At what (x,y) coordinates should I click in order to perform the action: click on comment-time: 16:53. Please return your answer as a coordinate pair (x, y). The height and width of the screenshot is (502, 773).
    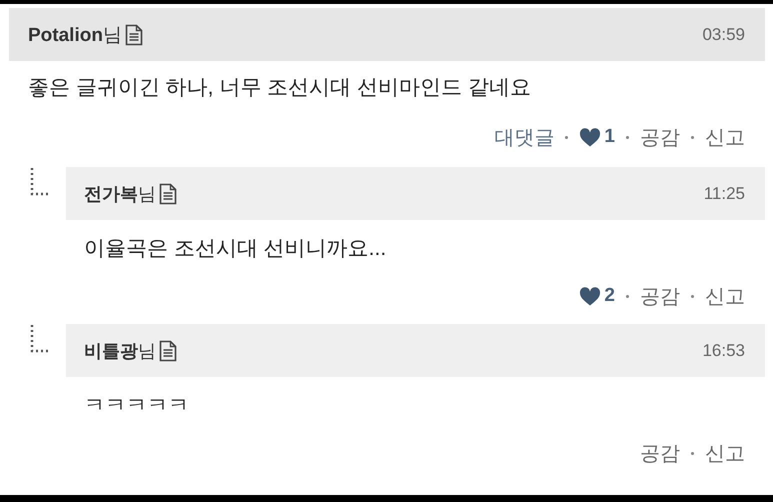
    Looking at the image, I should click on (723, 350).